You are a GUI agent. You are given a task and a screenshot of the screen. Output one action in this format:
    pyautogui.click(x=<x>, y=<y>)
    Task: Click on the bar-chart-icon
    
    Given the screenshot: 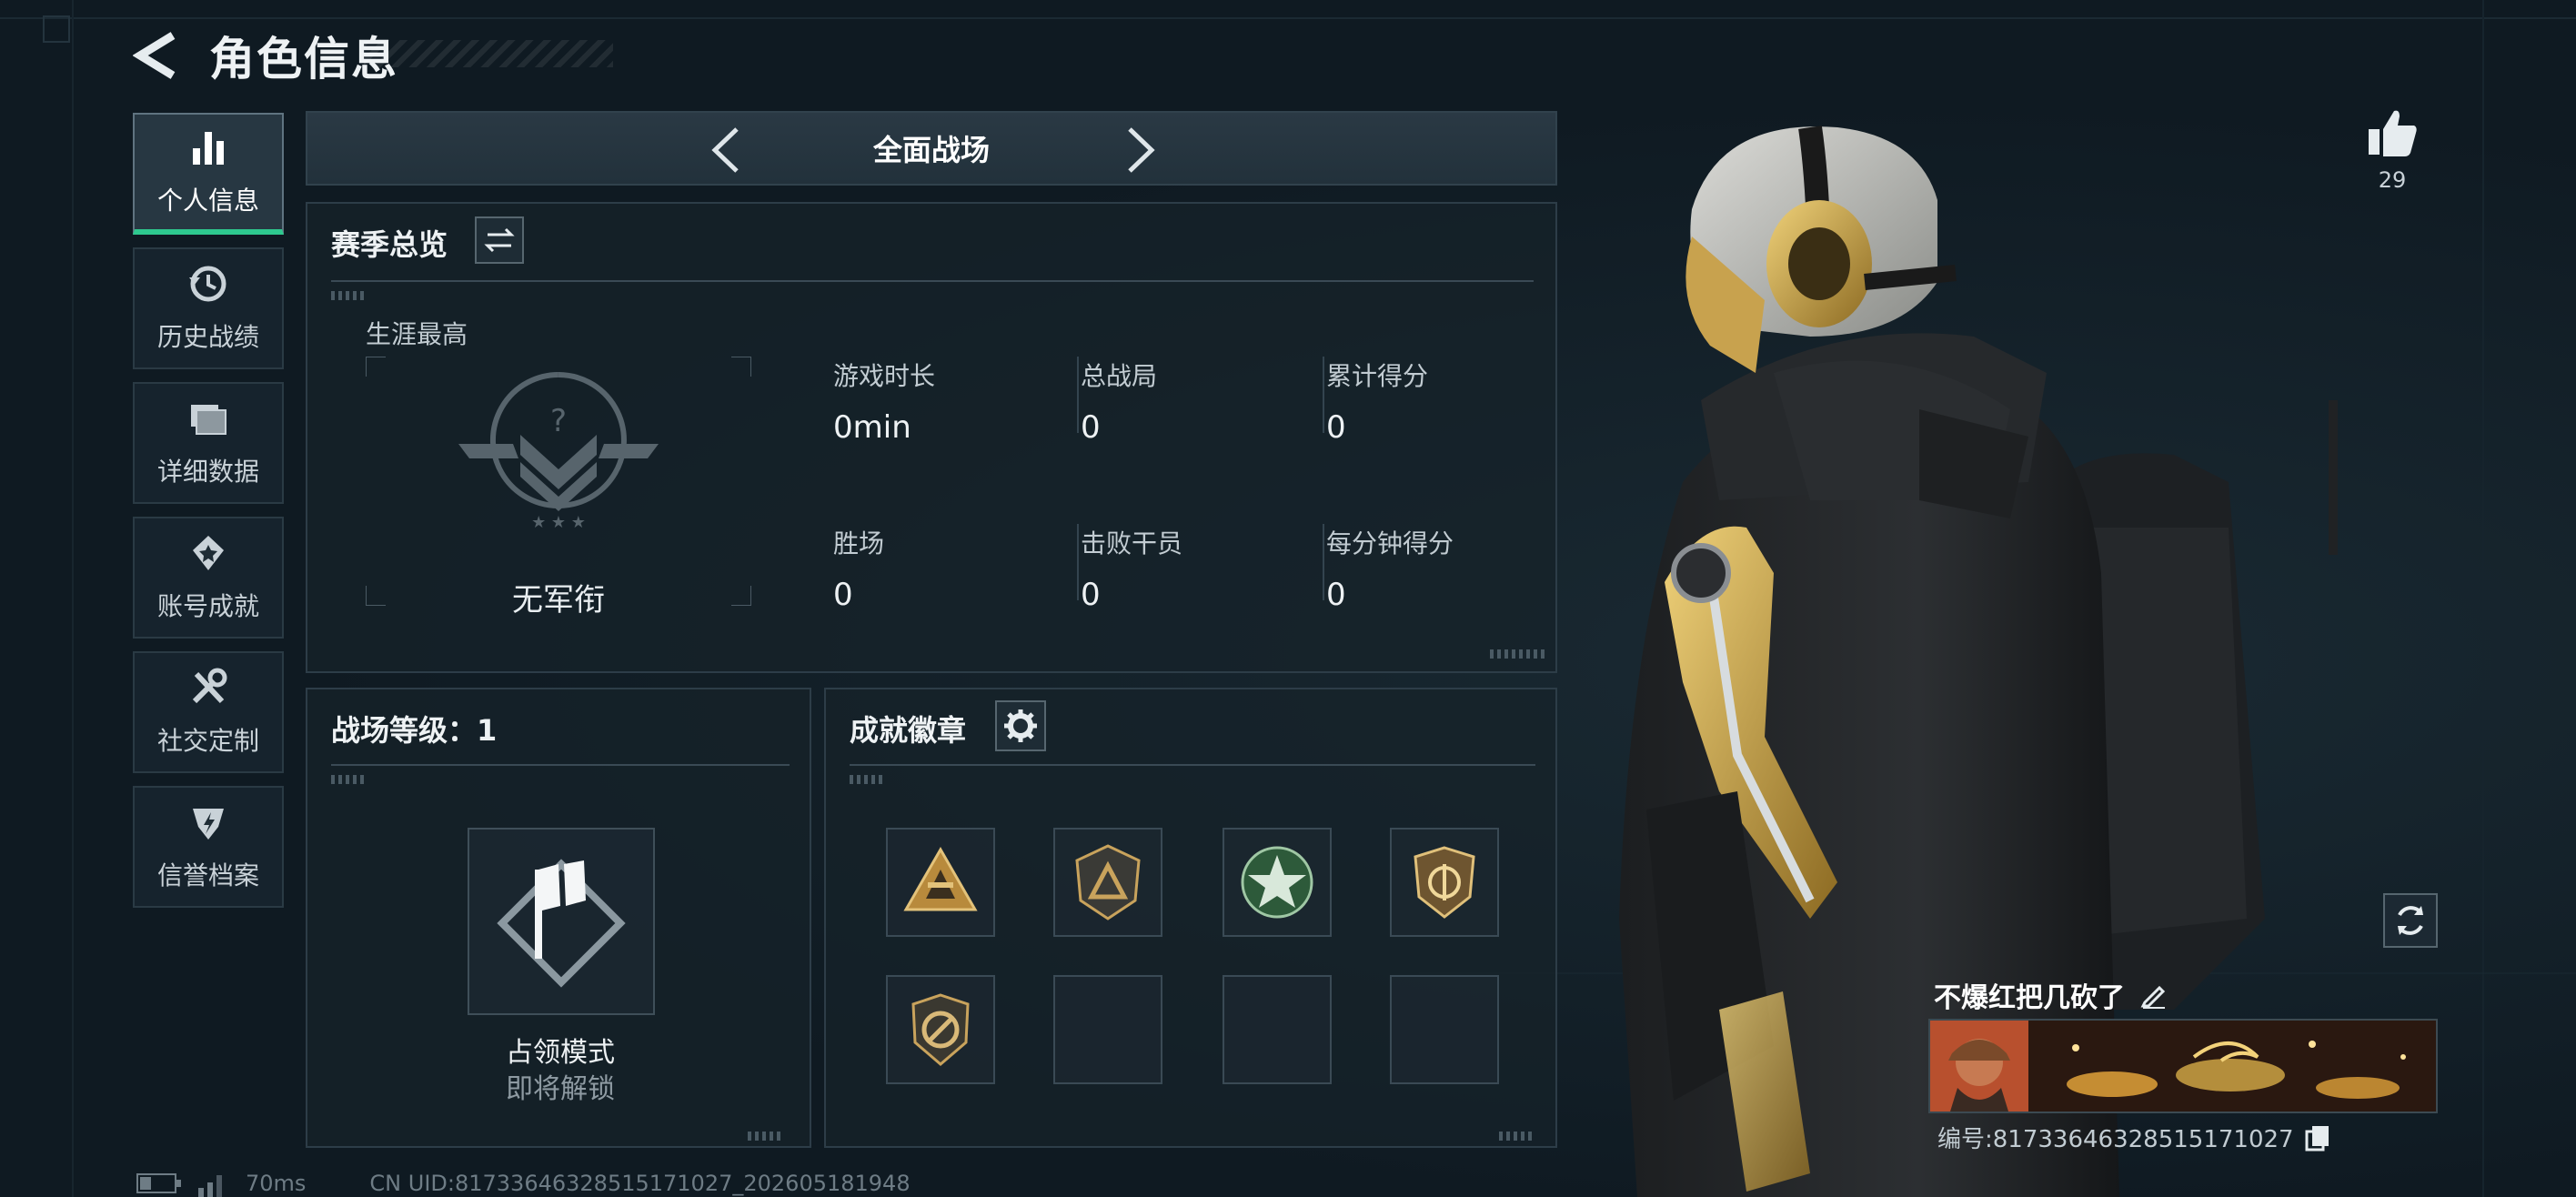 What is the action you would take?
    pyautogui.click(x=208, y=148)
    